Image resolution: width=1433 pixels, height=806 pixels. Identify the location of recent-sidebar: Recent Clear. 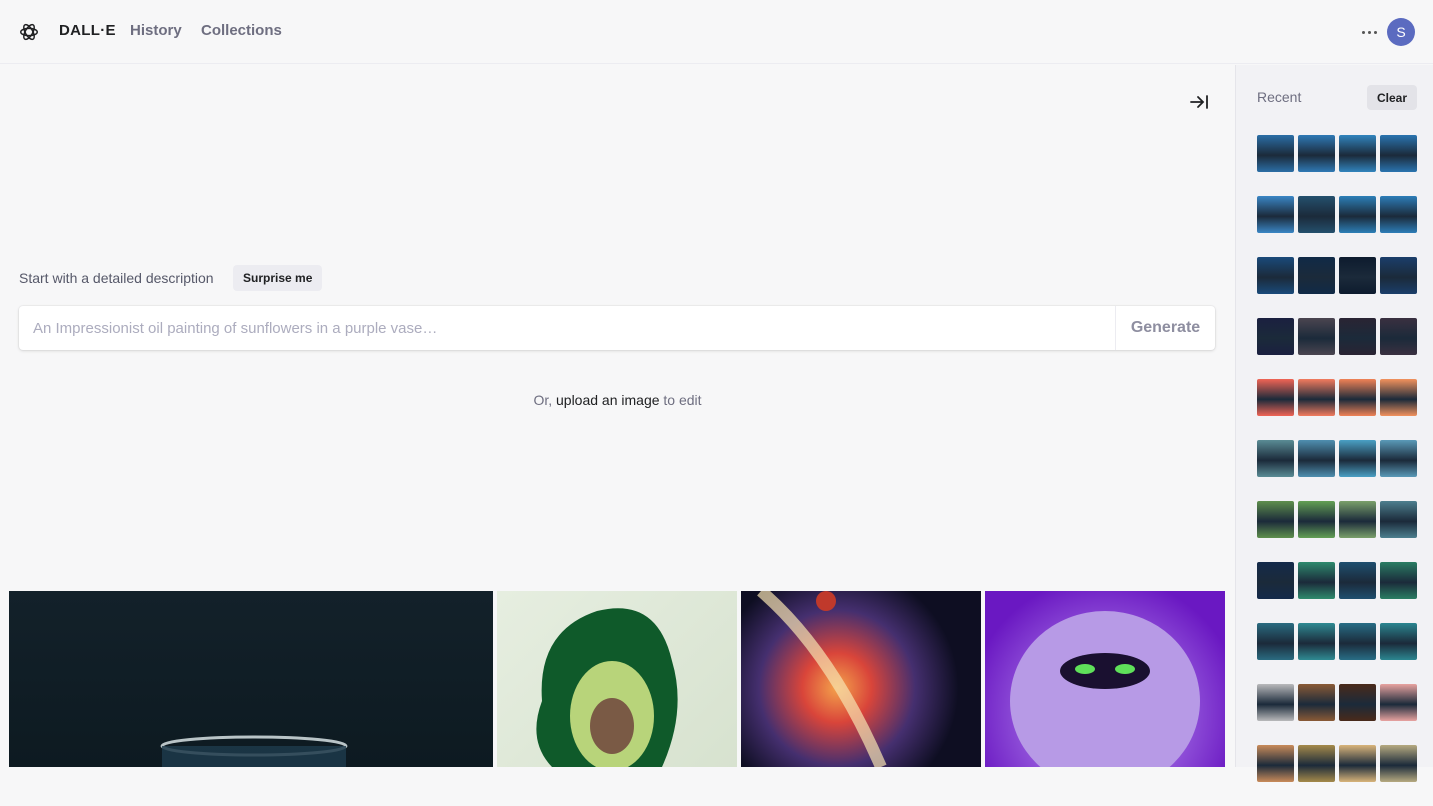
(1334, 423).